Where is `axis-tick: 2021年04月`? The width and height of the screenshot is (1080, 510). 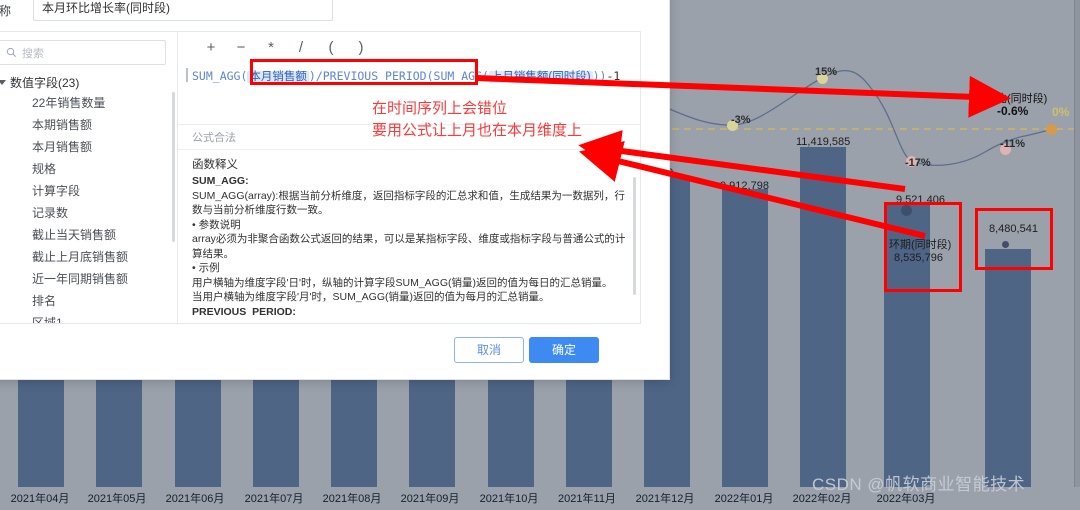
axis-tick: 2021年04月 is located at coordinates (40, 499).